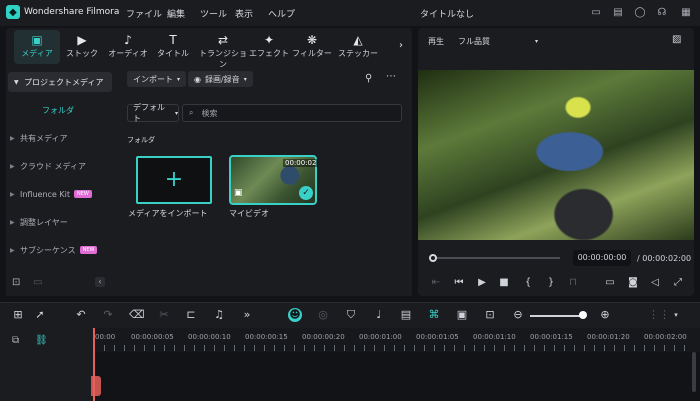  Describe the element at coordinates (662, 13) in the screenshot. I see `headset-icon: ☊` at that location.